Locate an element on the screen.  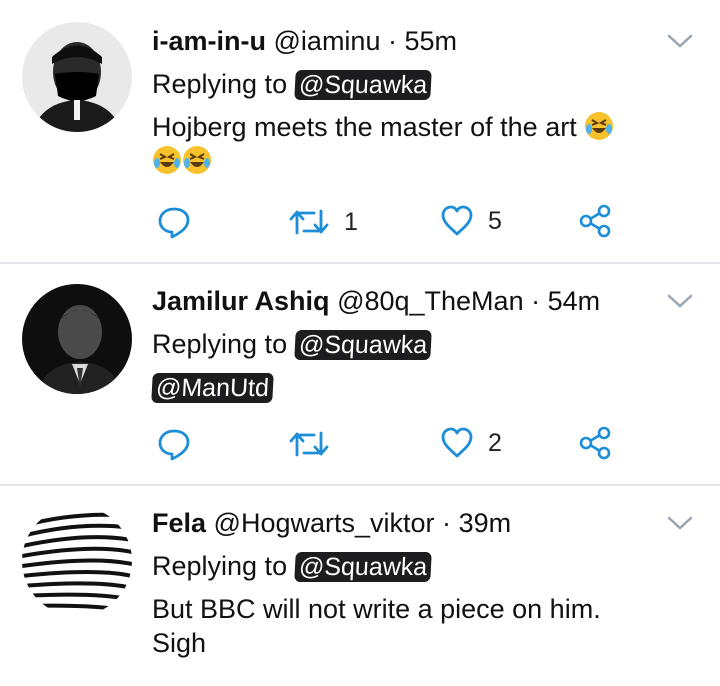
user-handle: @iaminu is located at coordinates (327, 41).